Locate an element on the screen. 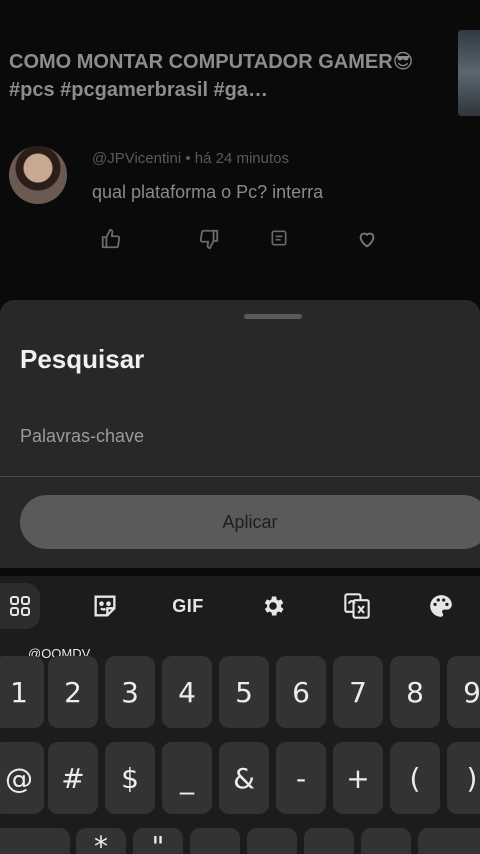 The image size is (480, 854). key-minus: - is located at coordinates (301, 778).